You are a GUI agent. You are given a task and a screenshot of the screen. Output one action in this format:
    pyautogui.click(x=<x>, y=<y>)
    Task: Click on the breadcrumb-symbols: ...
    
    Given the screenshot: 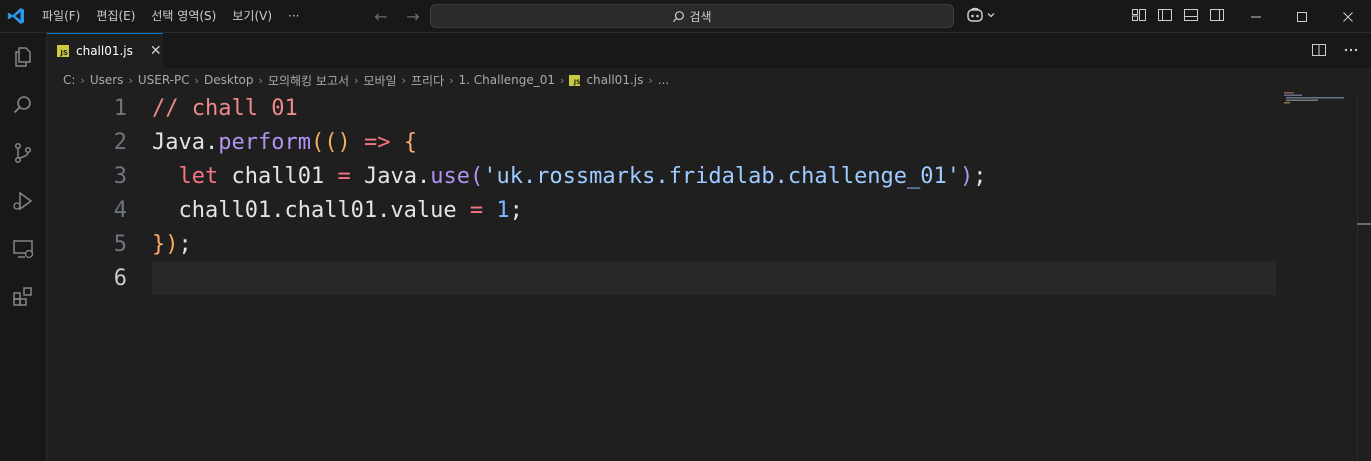 What is the action you would take?
    pyautogui.click(x=663, y=80)
    